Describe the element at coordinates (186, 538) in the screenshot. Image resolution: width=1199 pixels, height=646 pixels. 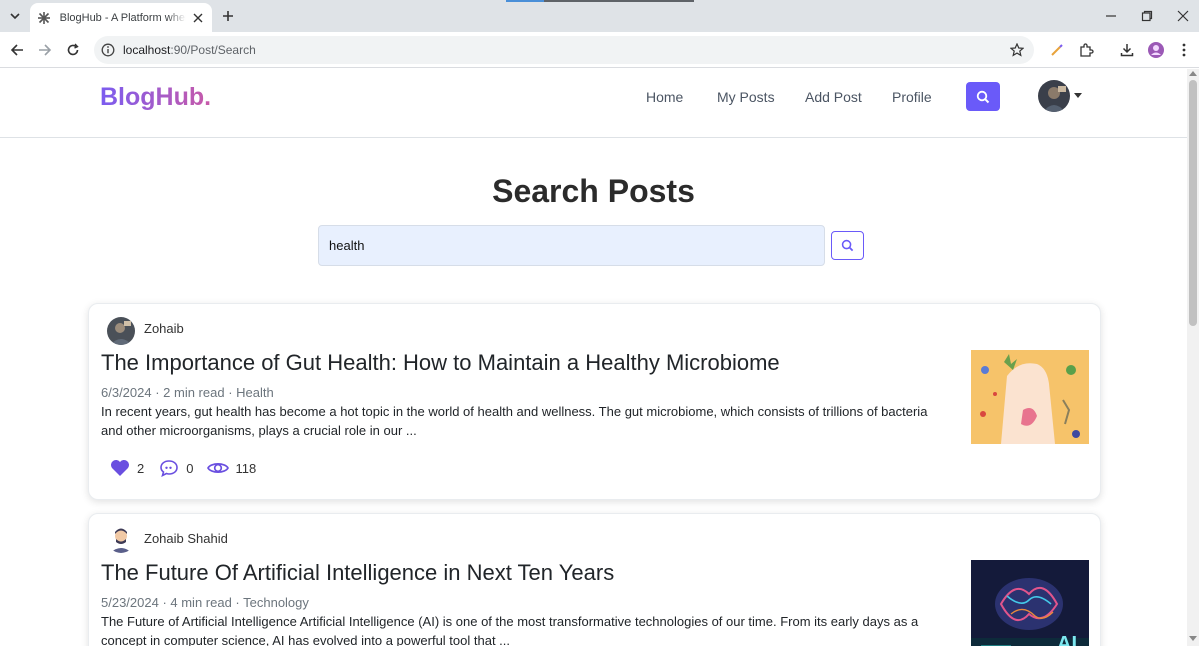
I see `author-name: Zohaib Shahid` at that location.